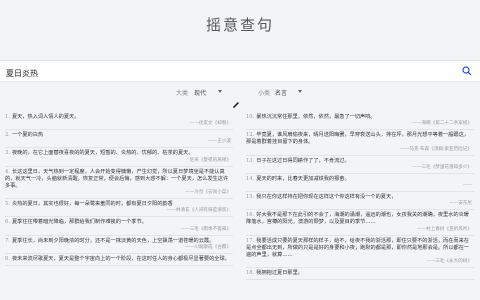 This screenshot has height=300, width=480. I want to click on quote-source: ——马克·布森《汤姆·索亚历险记》, so click(436, 149).